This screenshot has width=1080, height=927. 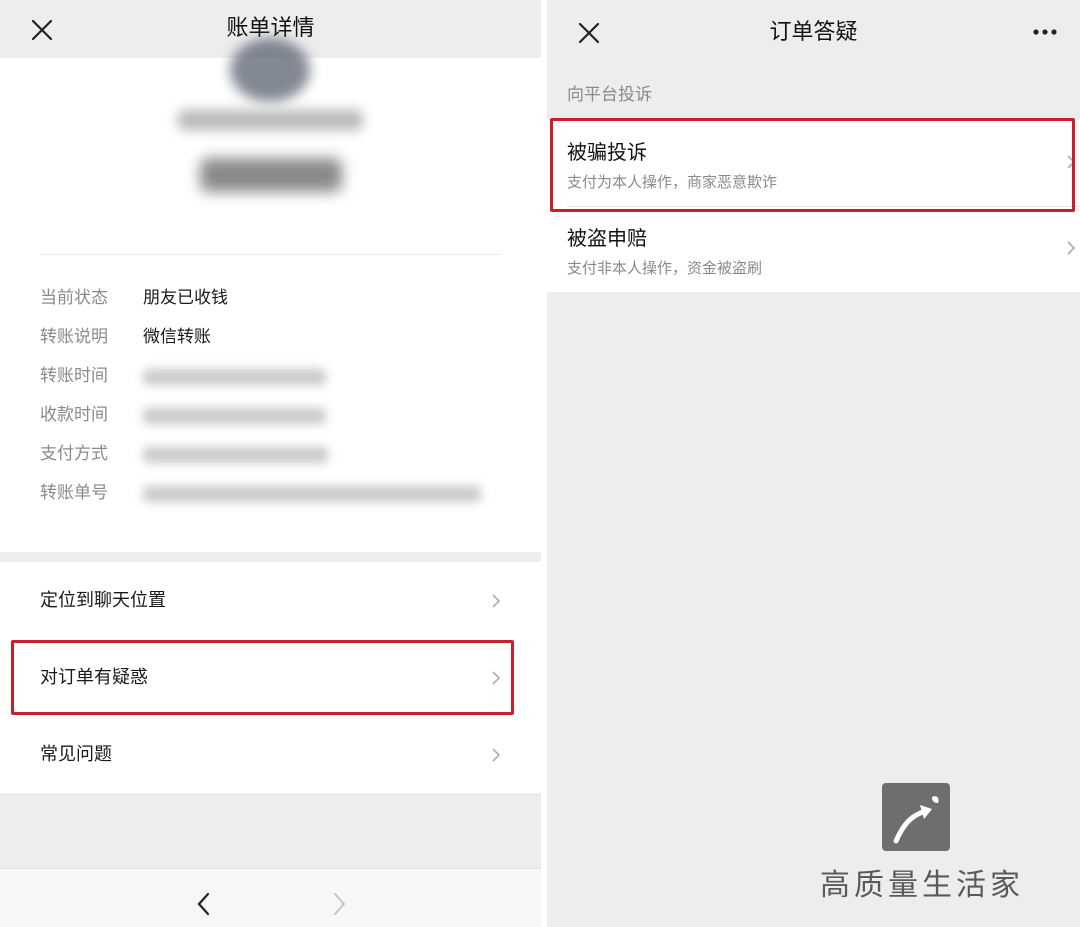 What do you see at coordinates (76, 754) in the screenshot?
I see `list-item-label: 常见问题` at bounding box center [76, 754].